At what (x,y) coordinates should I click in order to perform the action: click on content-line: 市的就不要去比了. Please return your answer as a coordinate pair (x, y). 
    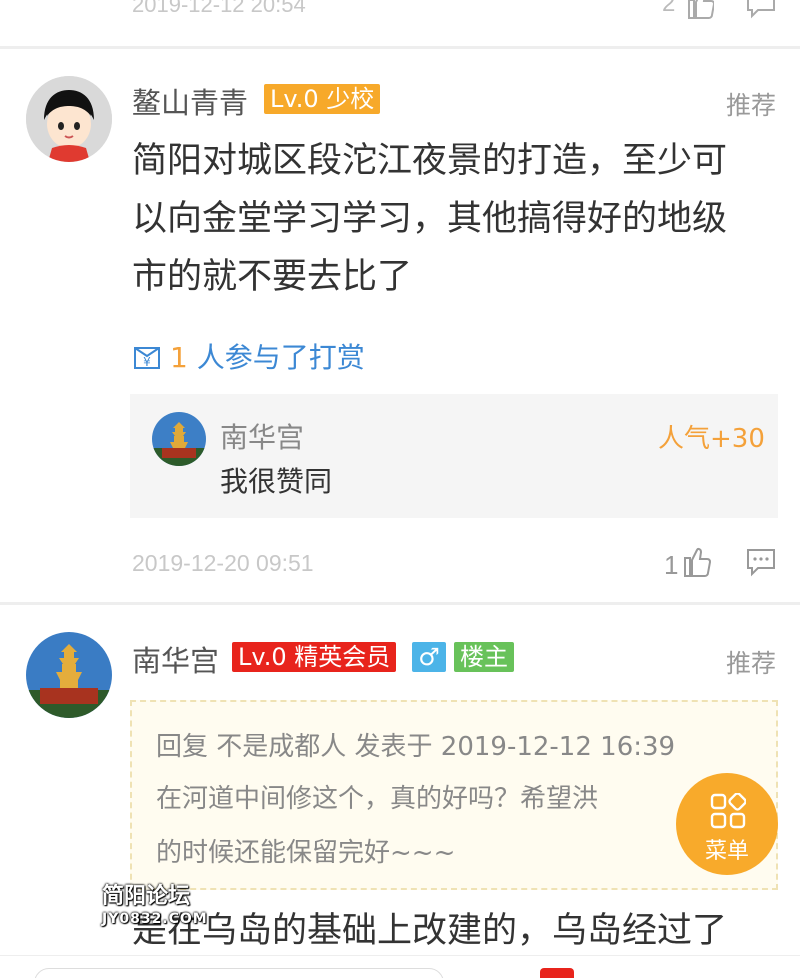
    Looking at the image, I should click on (272, 277).